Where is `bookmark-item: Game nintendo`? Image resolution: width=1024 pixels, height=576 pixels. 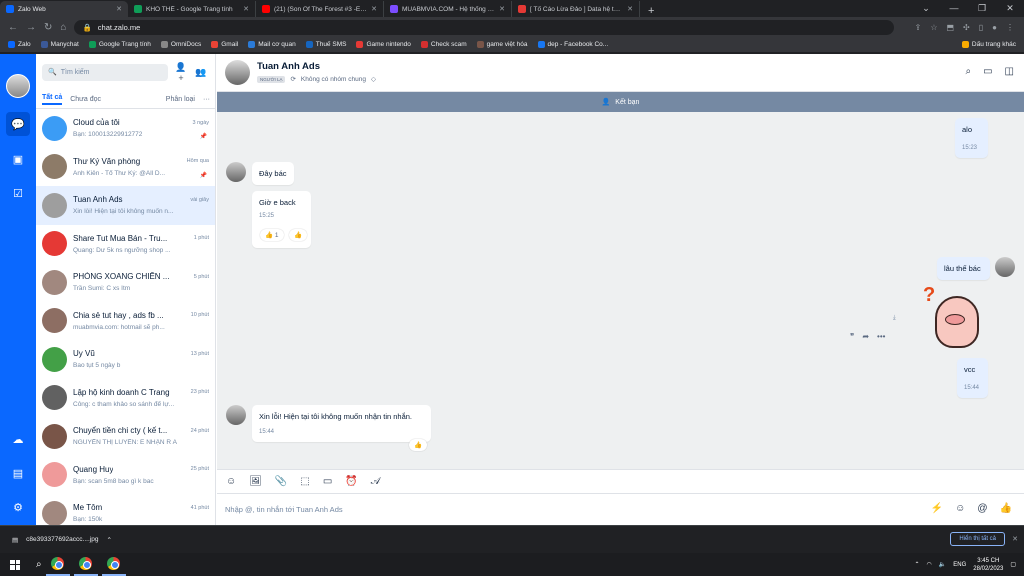 bookmark-item: Game nintendo is located at coordinates (383, 44).